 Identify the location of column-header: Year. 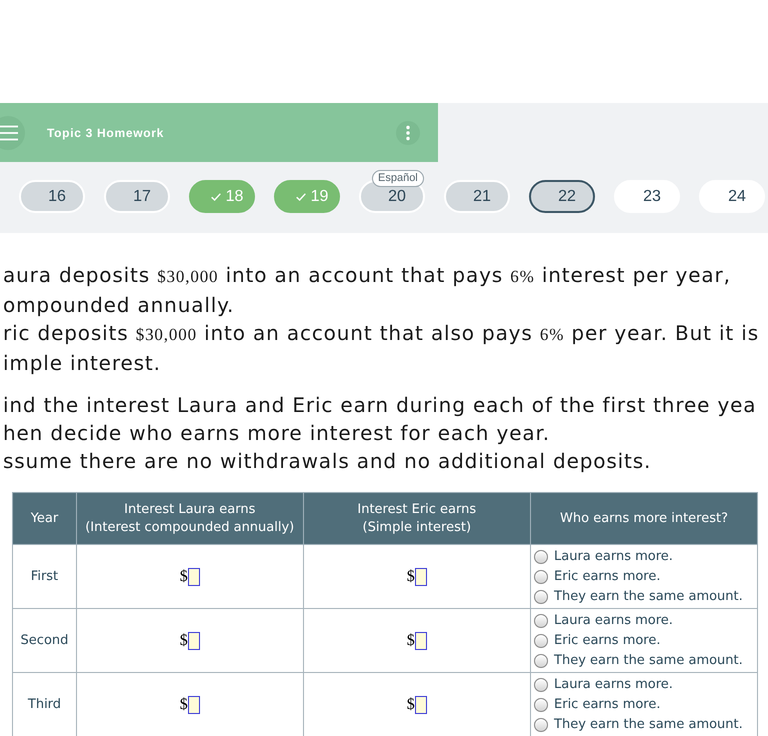
(44, 518).